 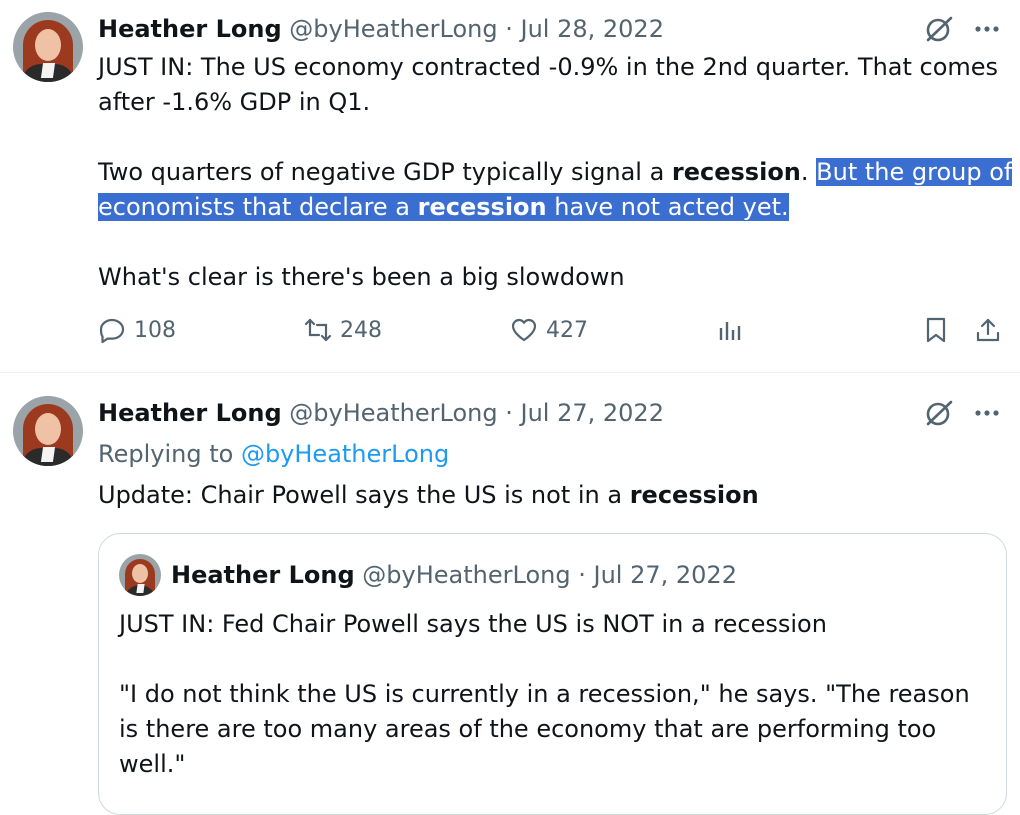 I want to click on quoted-tweet-date: Jul 27, 2022, so click(x=665, y=575).